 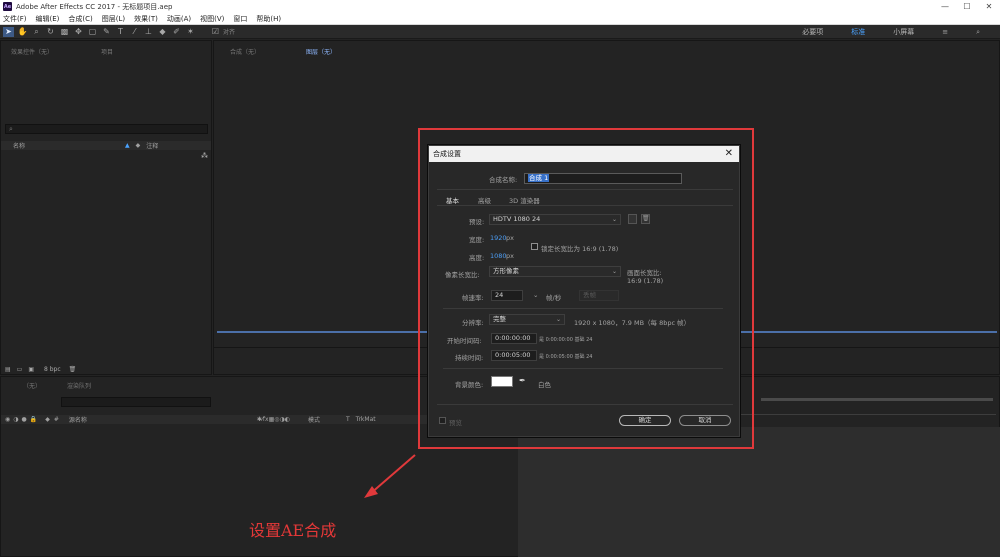 I want to click on column-source-name: 源名称, so click(x=78, y=419).